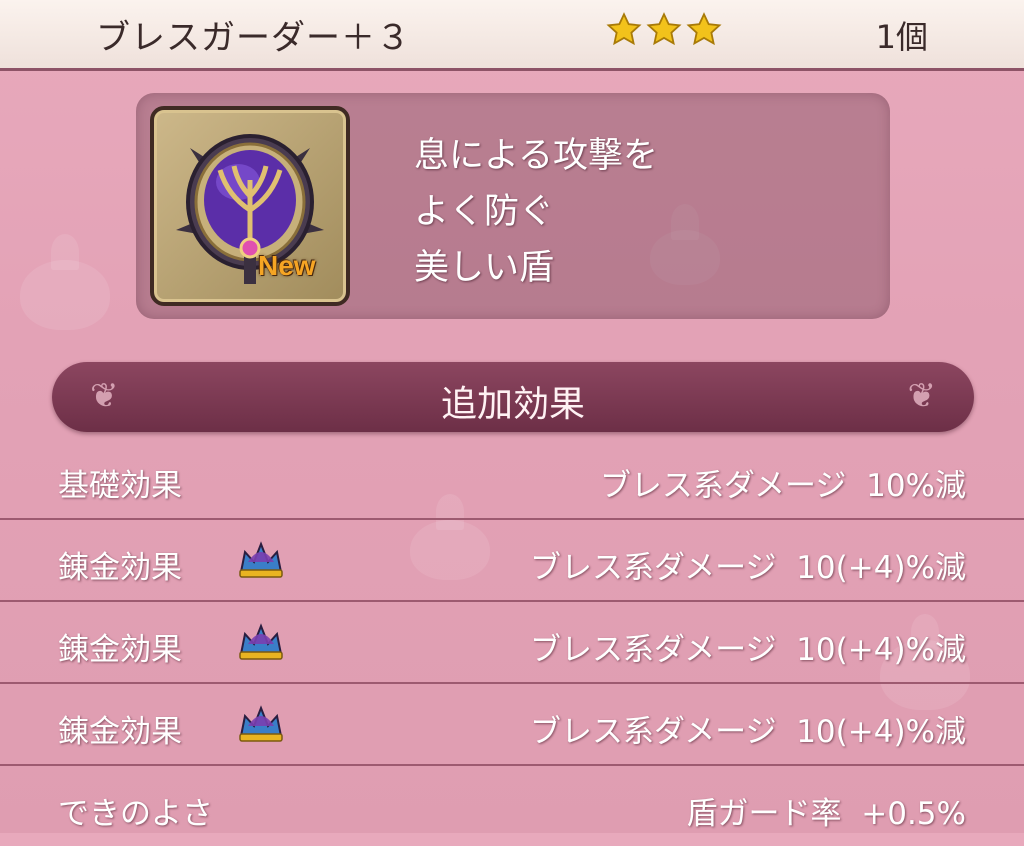 Image resolution: width=1024 pixels, height=846 pixels. What do you see at coordinates (484, 212) in the screenshot?
I see `description-line: よく防ぐ` at bounding box center [484, 212].